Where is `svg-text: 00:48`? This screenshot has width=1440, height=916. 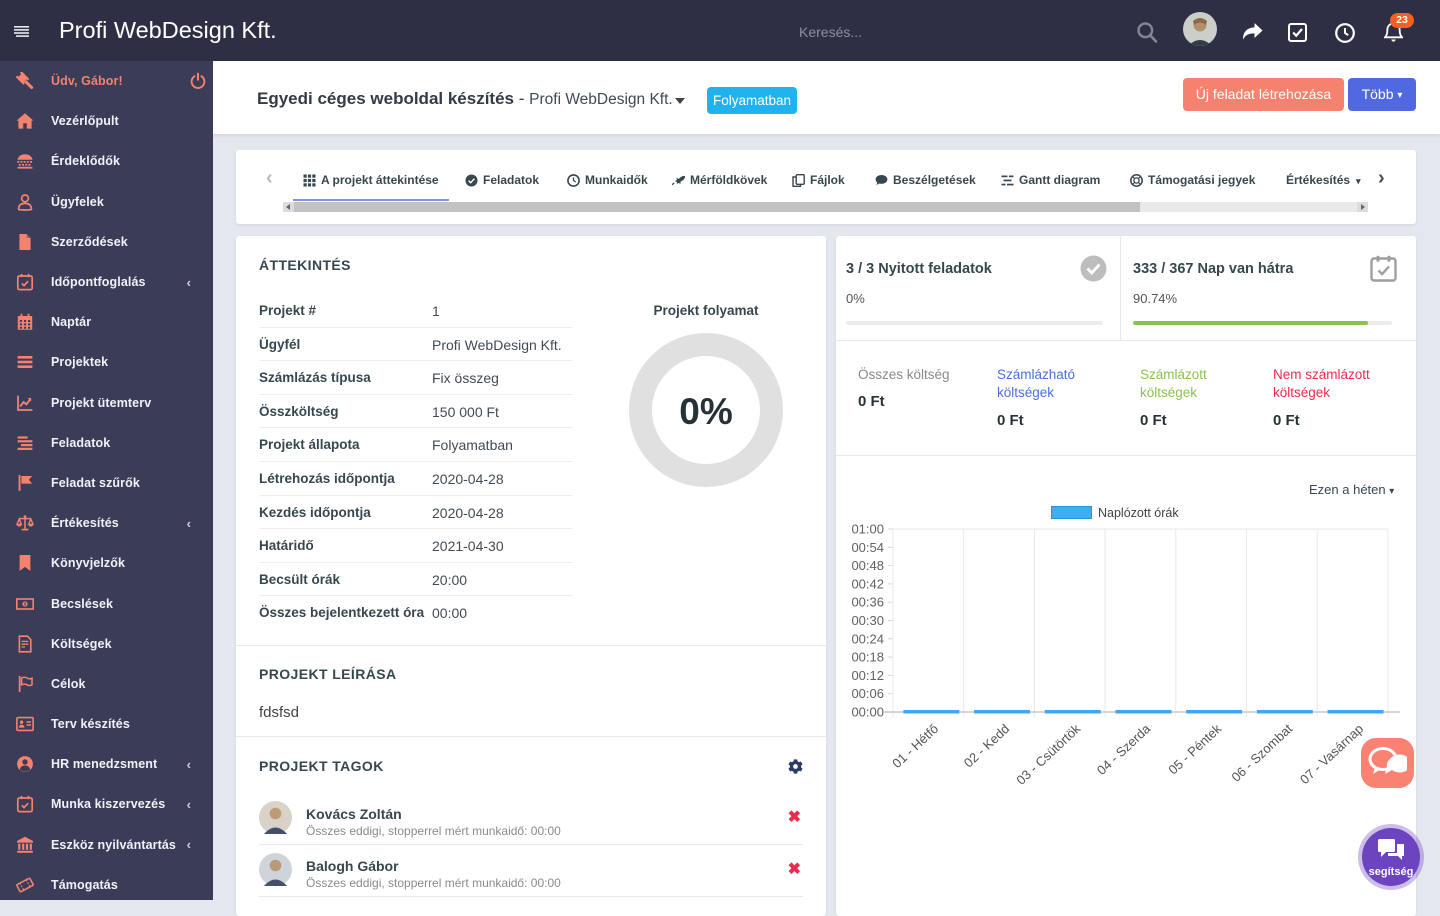
svg-text: 00:48 is located at coordinates (867, 565).